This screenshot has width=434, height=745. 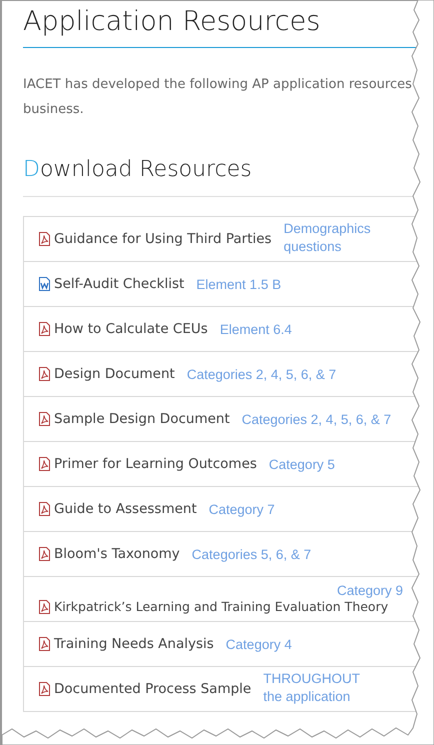 I want to click on resource-link: Design Document, so click(x=114, y=374).